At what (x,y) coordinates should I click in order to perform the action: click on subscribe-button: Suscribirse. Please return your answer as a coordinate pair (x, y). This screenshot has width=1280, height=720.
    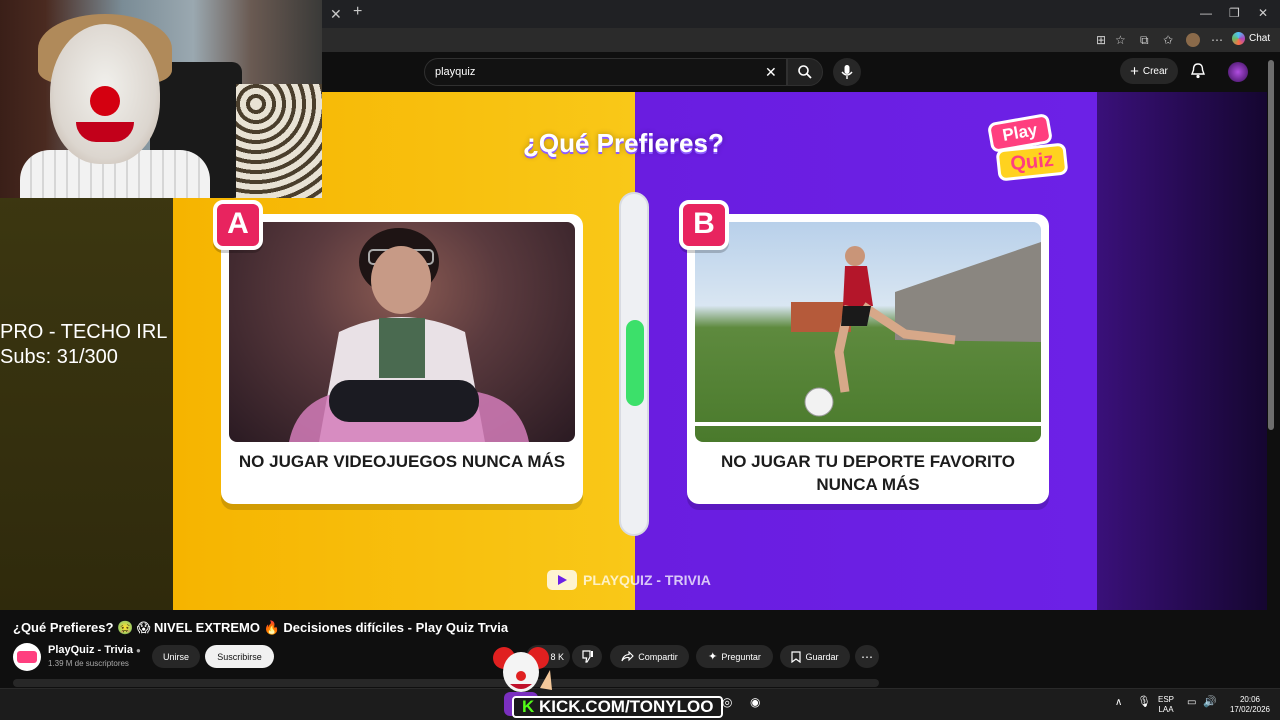
    Looking at the image, I should click on (239, 656).